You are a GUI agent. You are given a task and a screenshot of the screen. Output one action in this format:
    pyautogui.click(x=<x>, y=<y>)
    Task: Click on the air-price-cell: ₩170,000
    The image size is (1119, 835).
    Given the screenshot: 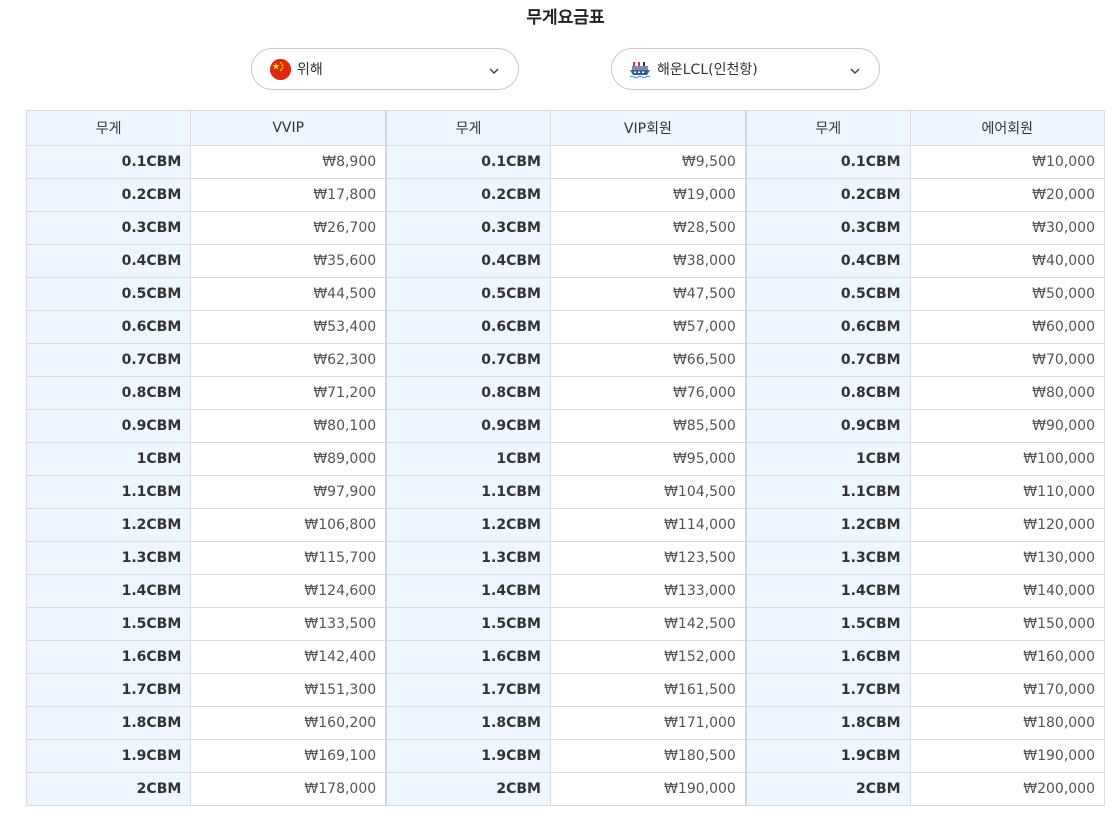 What is the action you would take?
    pyautogui.click(x=1007, y=690)
    